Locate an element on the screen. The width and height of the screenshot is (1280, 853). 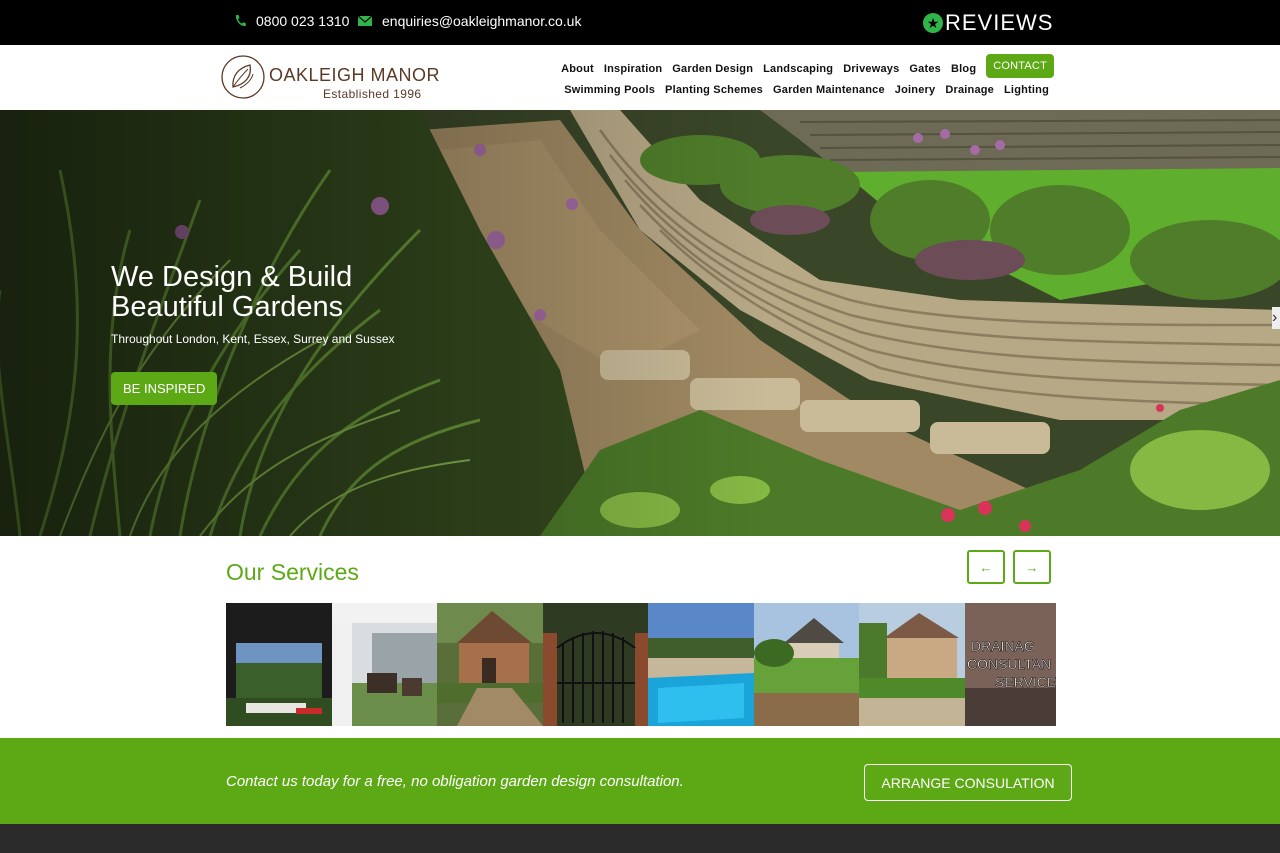
mail-icon is located at coordinates (365, 21).